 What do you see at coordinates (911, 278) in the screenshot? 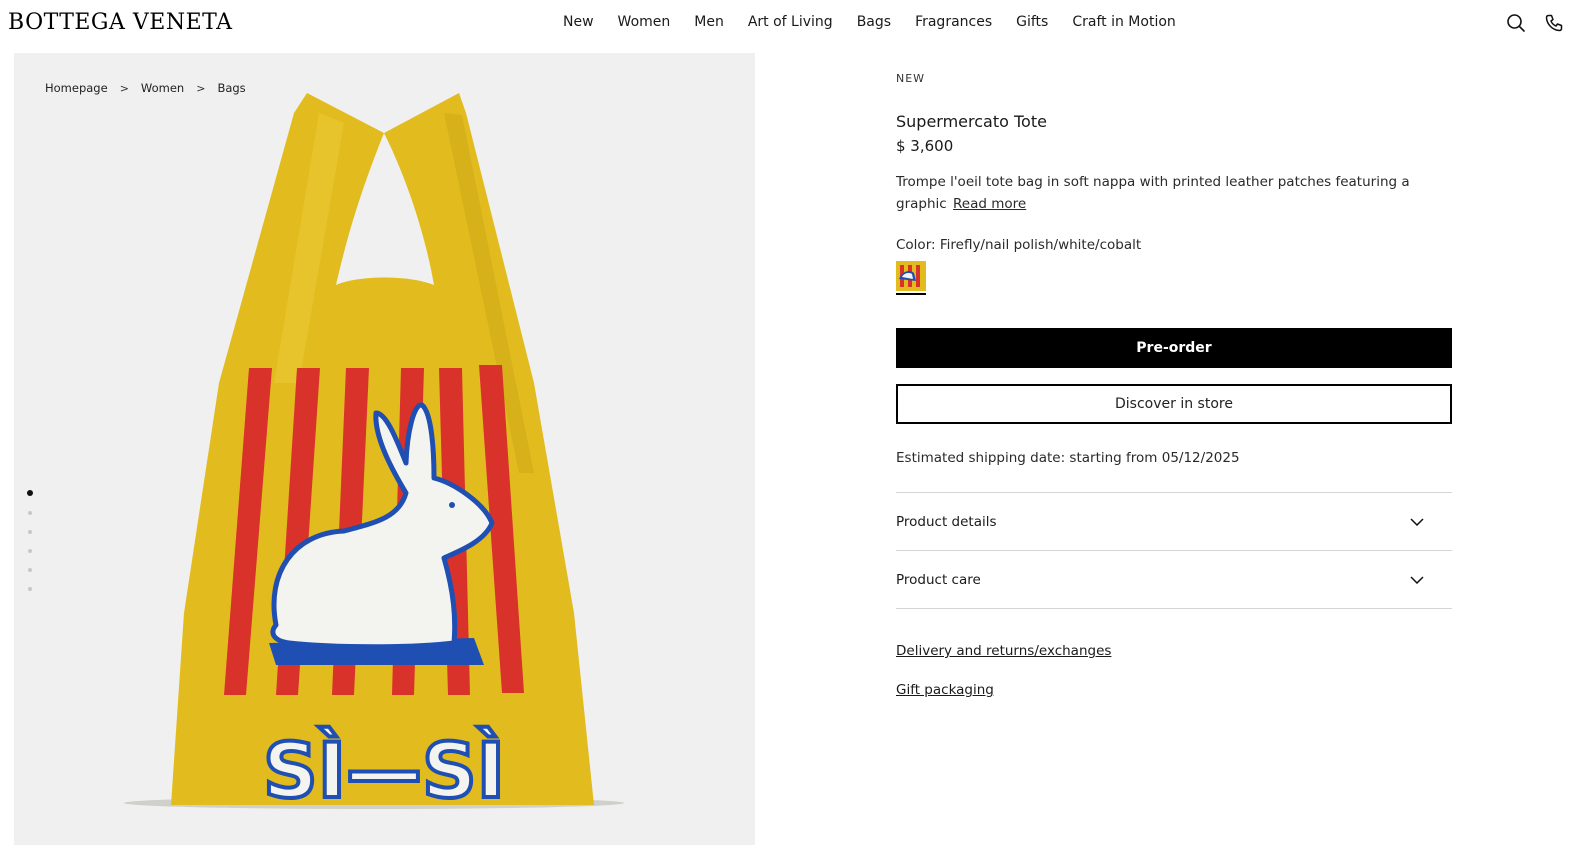
I see `color-swatch` at bounding box center [911, 278].